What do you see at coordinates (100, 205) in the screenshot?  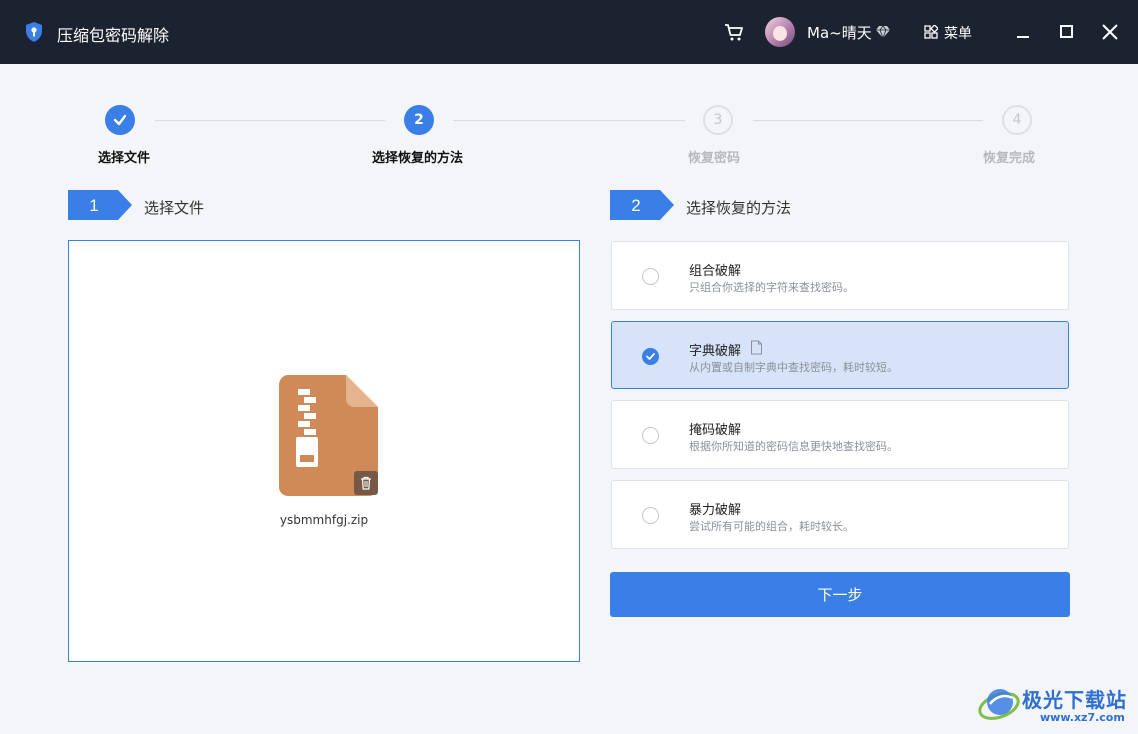 I see `section-1-number-tag: 1` at bounding box center [100, 205].